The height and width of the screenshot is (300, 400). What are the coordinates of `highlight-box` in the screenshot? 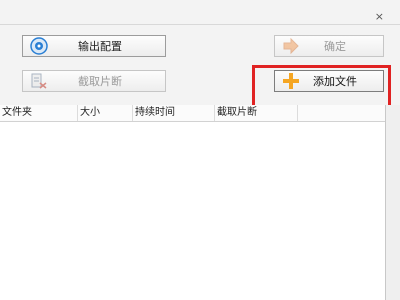 It's located at (321, 87).